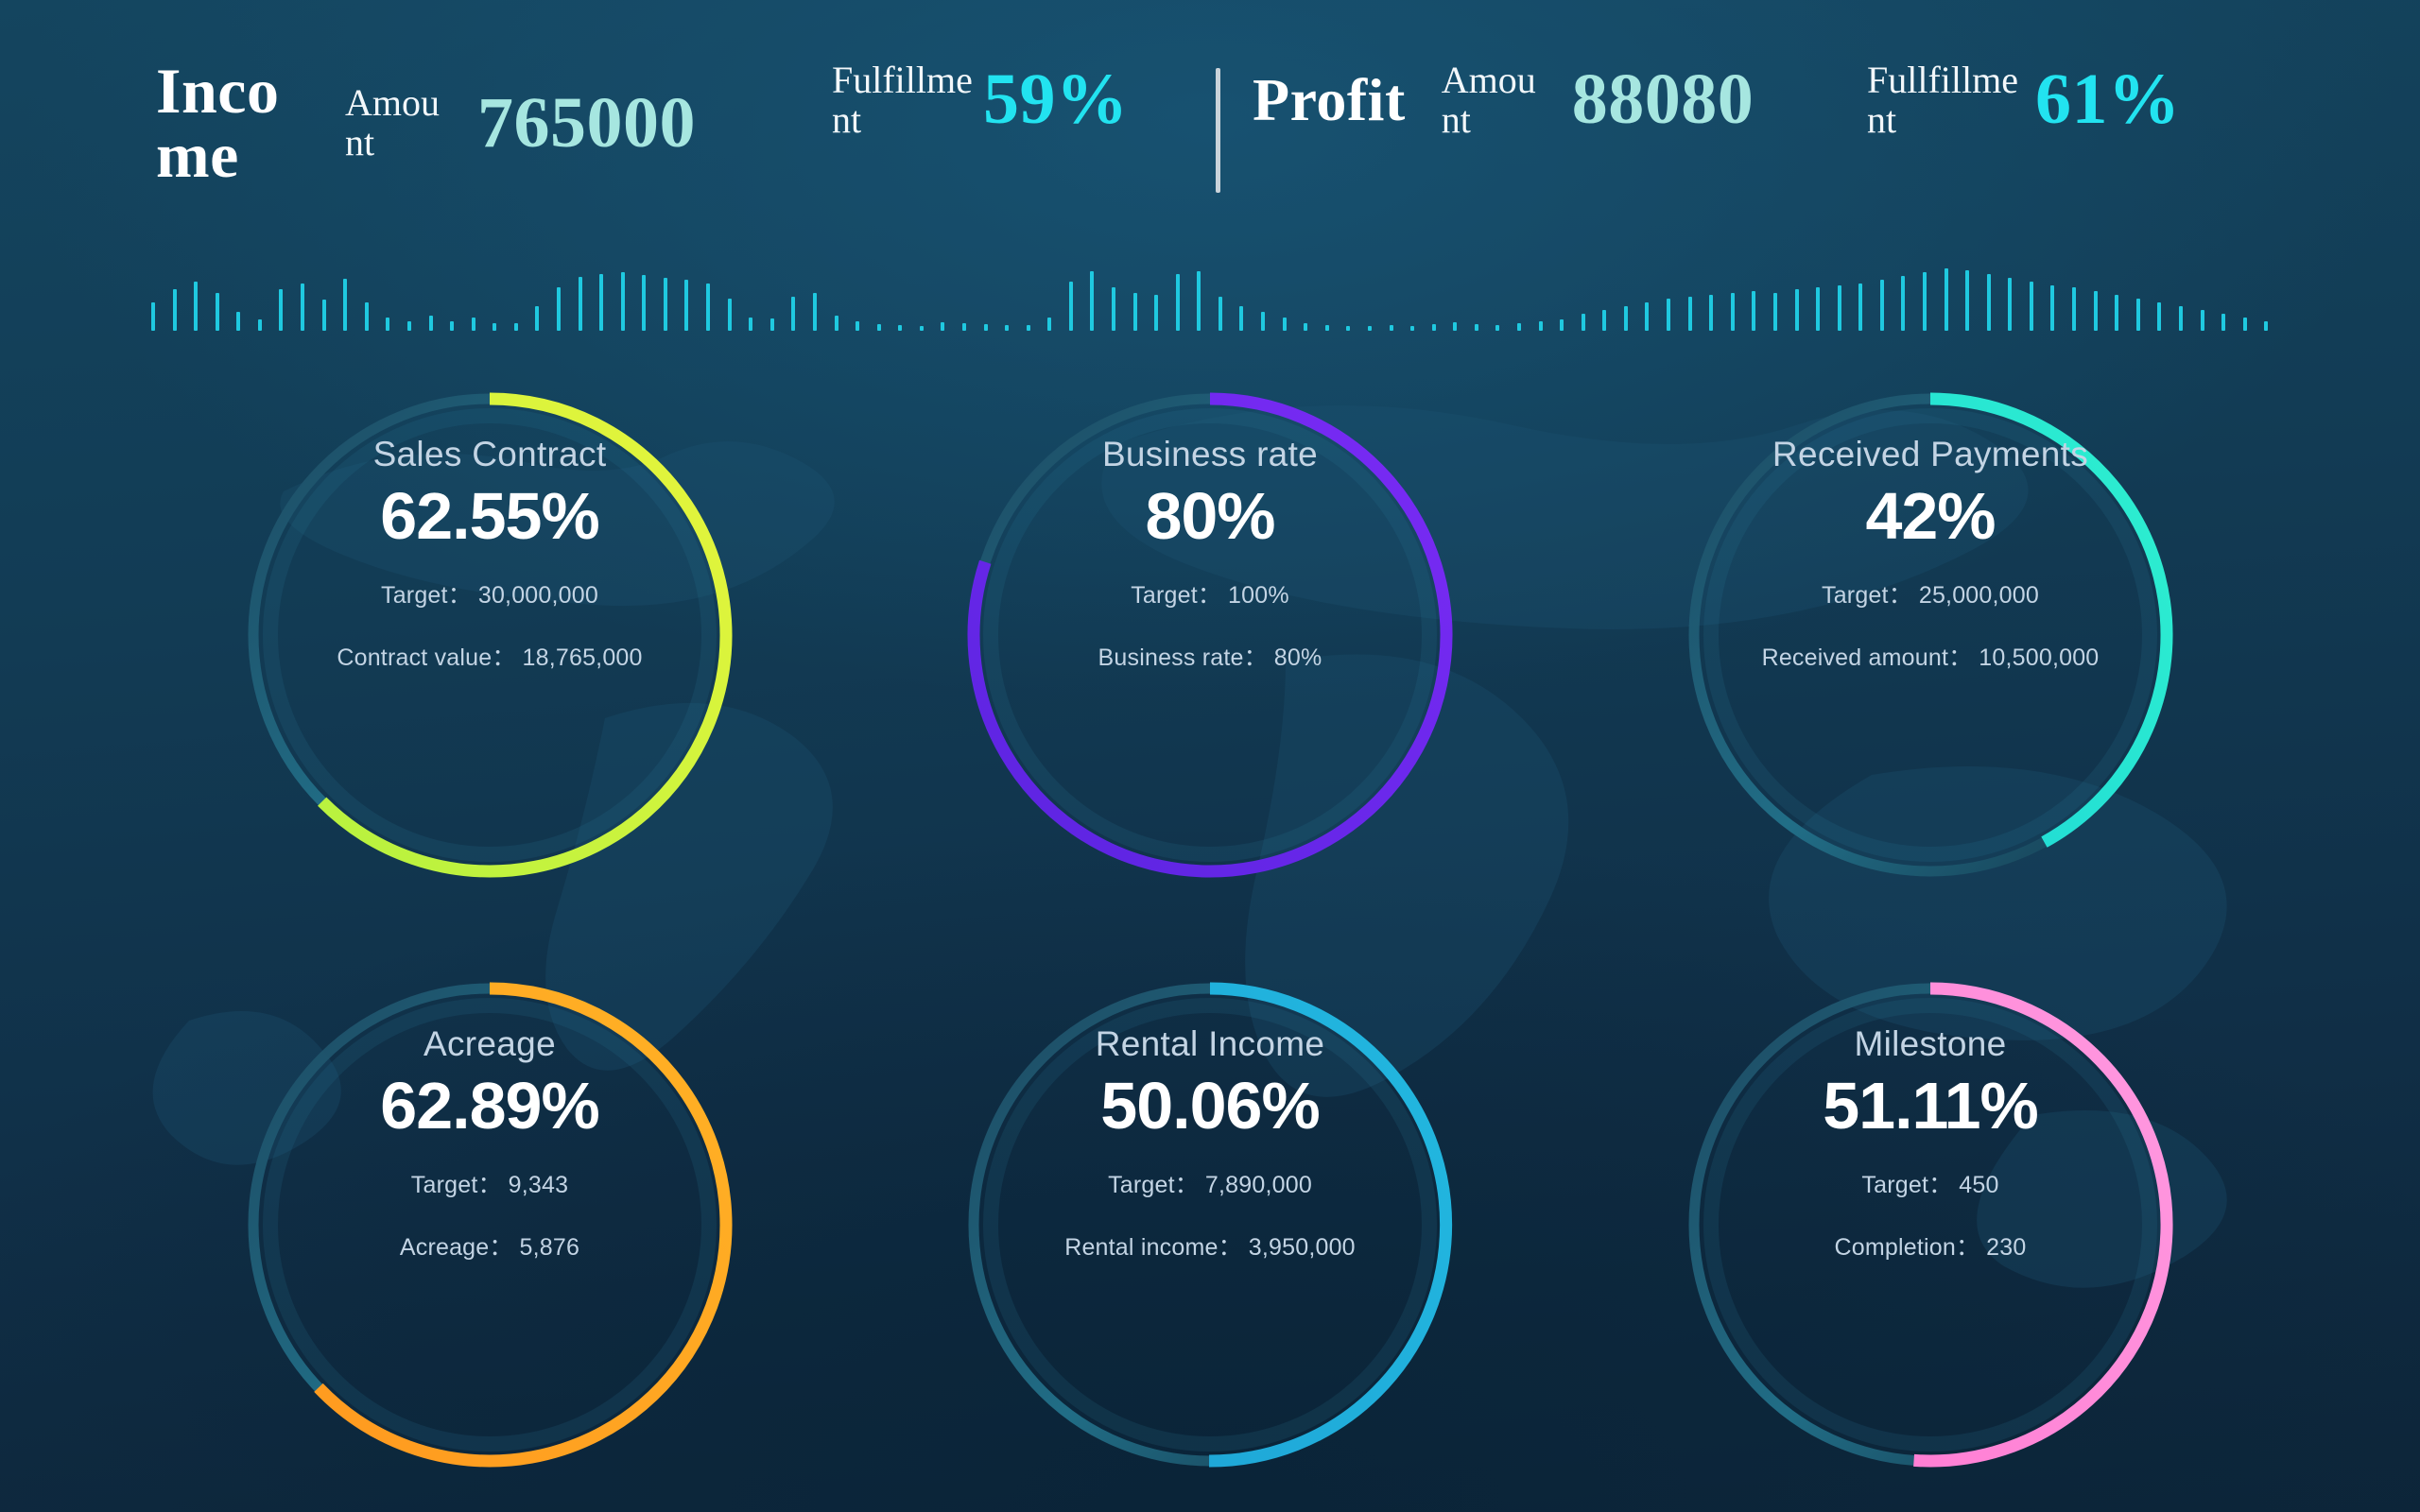  What do you see at coordinates (490, 516) in the screenshot?
I see `gauge-percent: 62.55%` at bounding box center [490, 516].